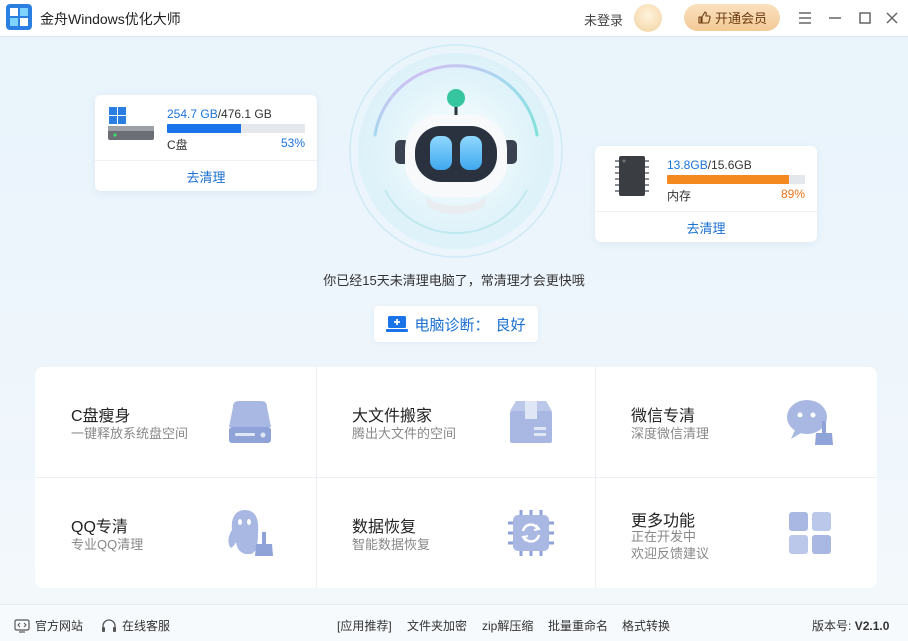 Image resolution: width=908 pixels, height=641 pixels. What do you see at coordinates (364, 626) in the screenshot?
I see `app-recommend-label: [应用推荐]` at bounding box center [364, 626].